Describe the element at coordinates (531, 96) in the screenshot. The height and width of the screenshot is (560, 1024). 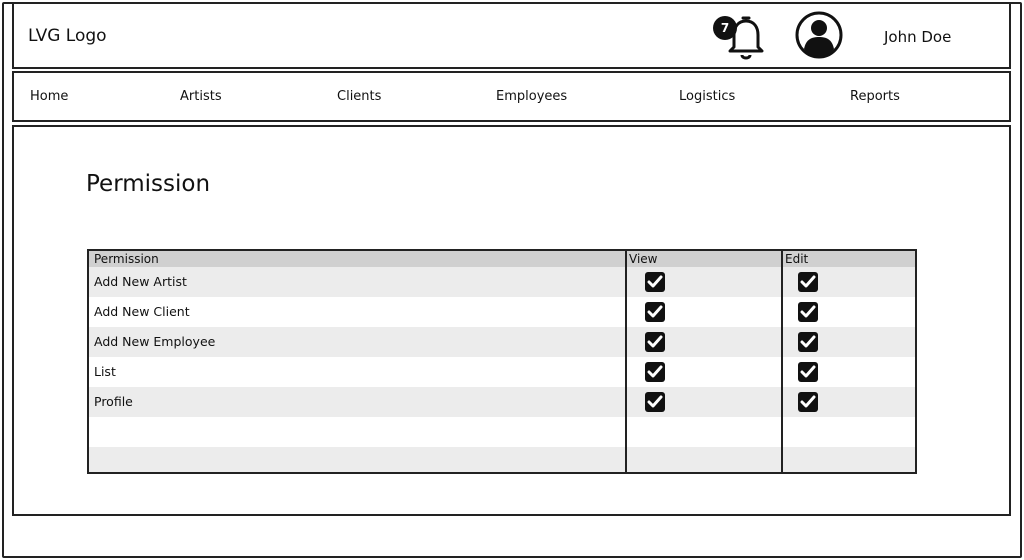
I see `nav-item-employees: Employees` at that location.